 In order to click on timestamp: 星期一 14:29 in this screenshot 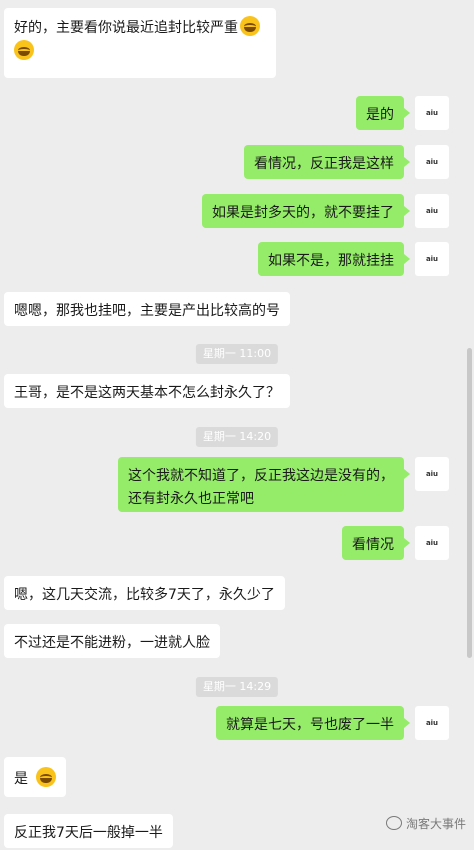, I will do `click(237, 687)`.